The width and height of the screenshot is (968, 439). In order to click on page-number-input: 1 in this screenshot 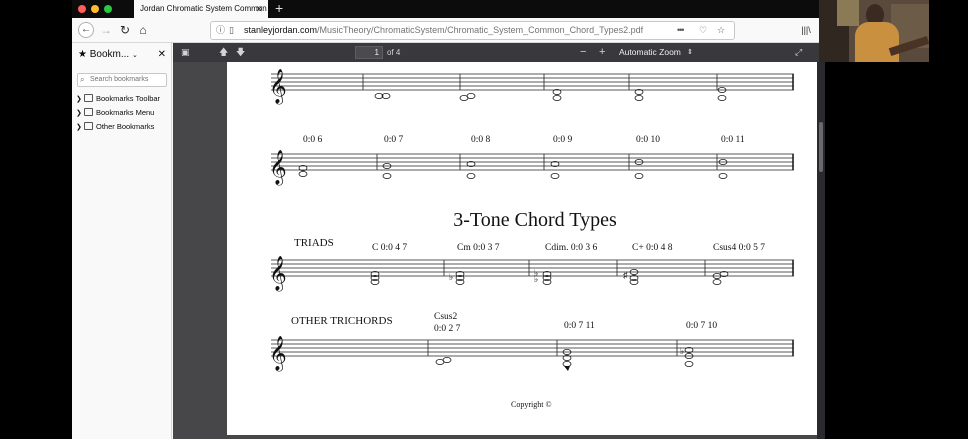, I will do `click(369, 52)`.